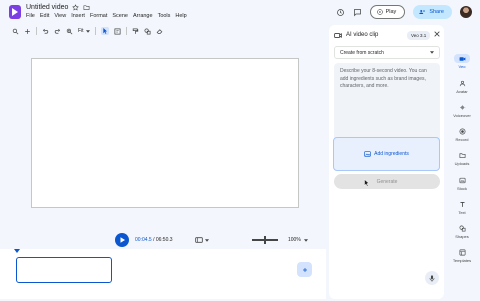 This screenshot has width=480, height=301. Describe the element at coordinates (47, 7) in the screenshot. I see `document-title: Untitled video` at that location.